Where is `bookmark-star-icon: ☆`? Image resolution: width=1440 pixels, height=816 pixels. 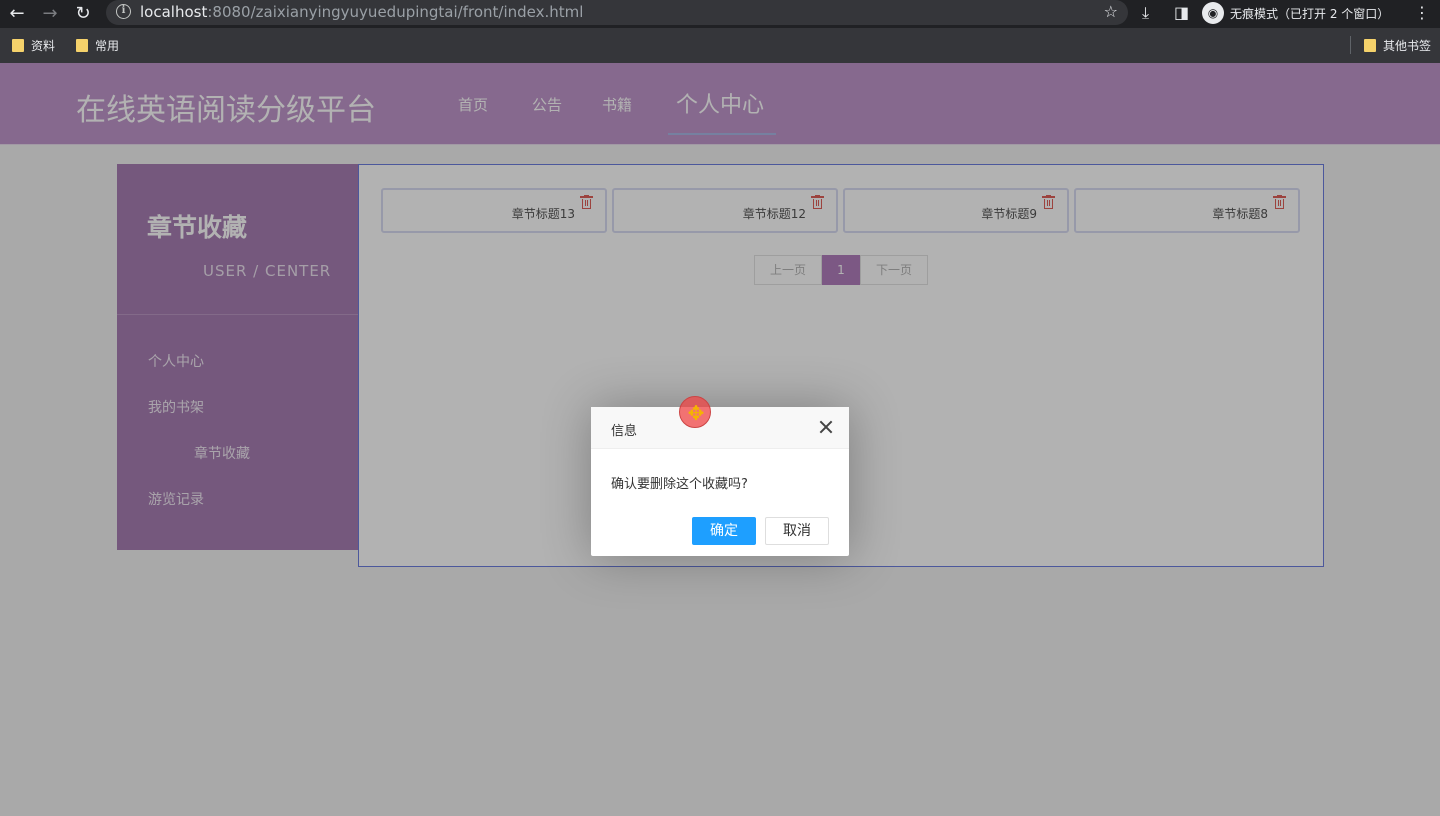
bookmark-star-icon: ☆ is located at coordinates (1111, 11).